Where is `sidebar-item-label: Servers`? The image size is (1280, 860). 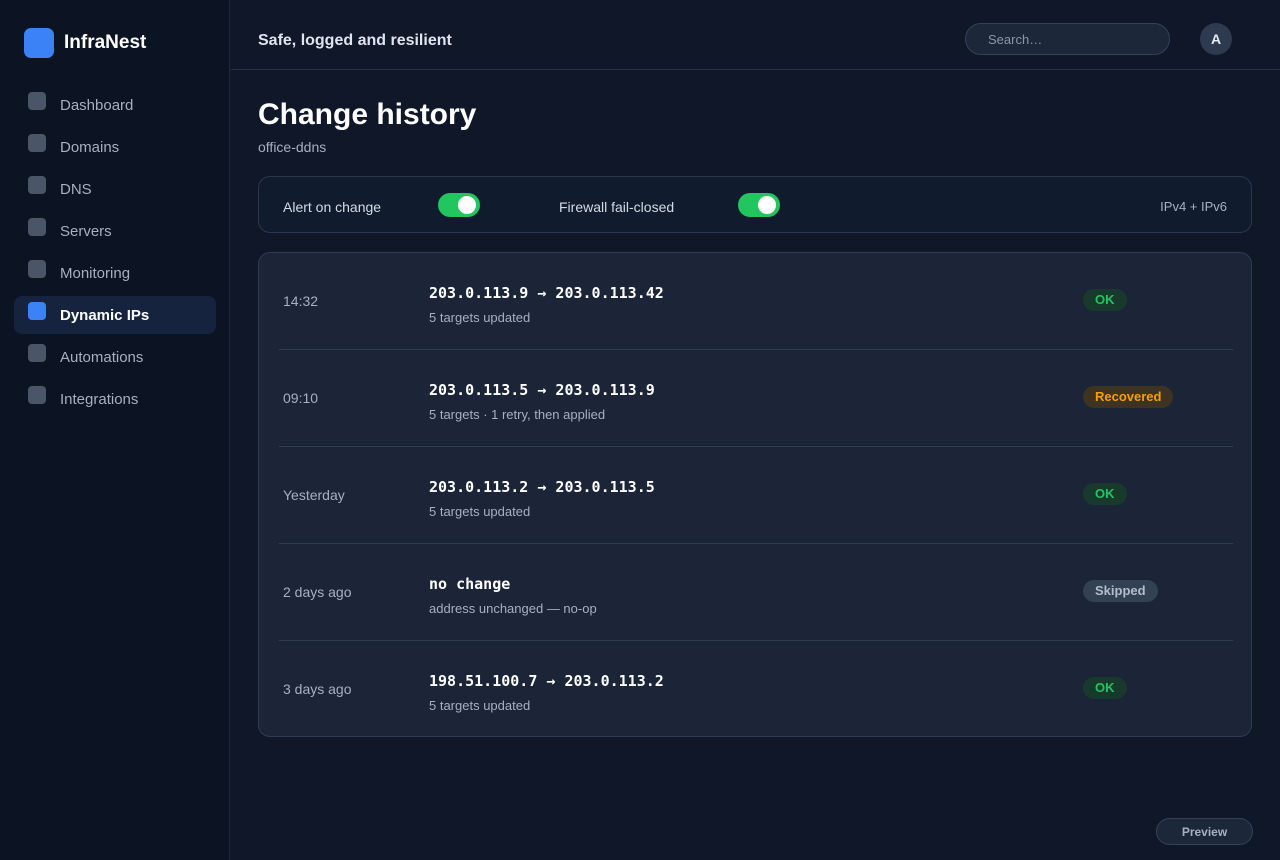
sidebar-item-label: Servers is located at coordinates (86, 231).